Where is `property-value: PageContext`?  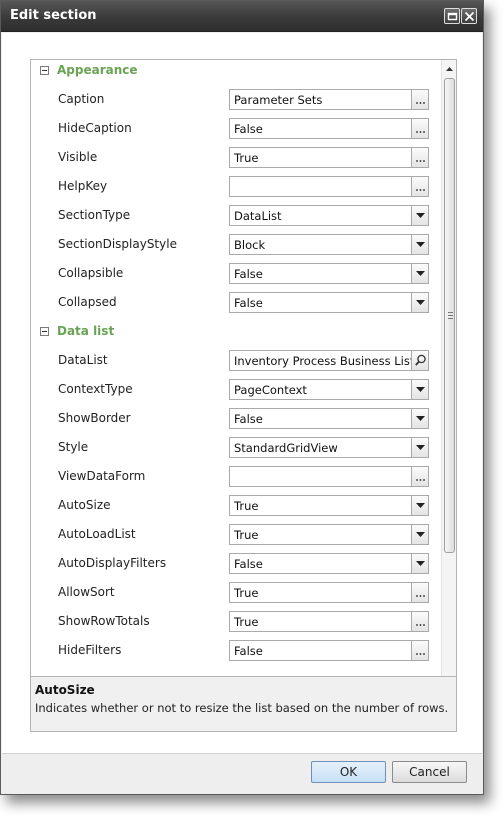 property-value: PageContext is located at coordinates (270, 390).